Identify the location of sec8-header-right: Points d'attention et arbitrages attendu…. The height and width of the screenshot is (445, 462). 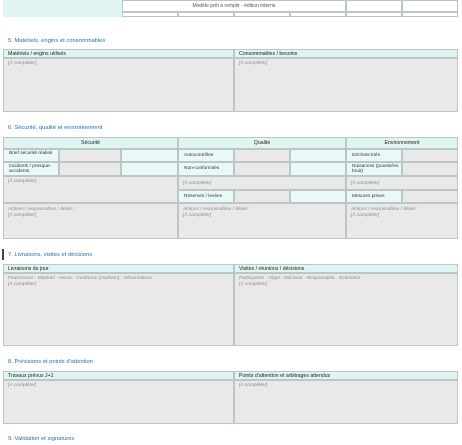
(346, 375).